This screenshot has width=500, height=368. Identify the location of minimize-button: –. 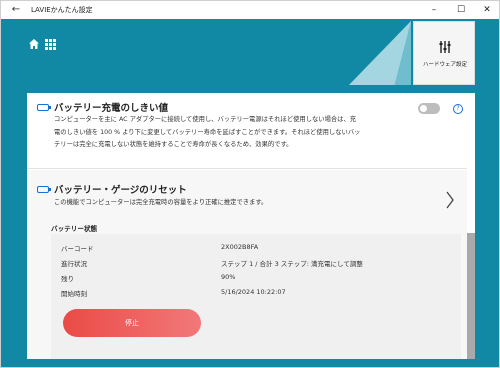
(434, 10).